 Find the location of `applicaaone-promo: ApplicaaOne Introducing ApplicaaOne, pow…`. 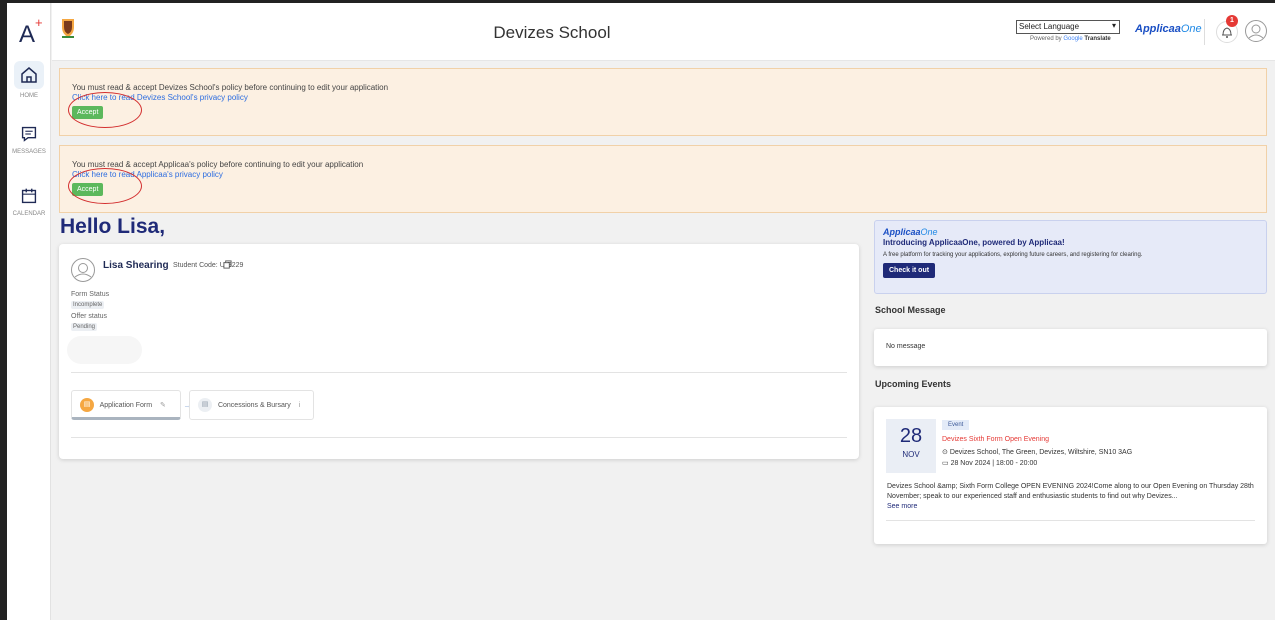

applicaaone-promo: ApplicaaOne Introducing ApplicaaOne, pow… is located at coordinates (1070, 257).